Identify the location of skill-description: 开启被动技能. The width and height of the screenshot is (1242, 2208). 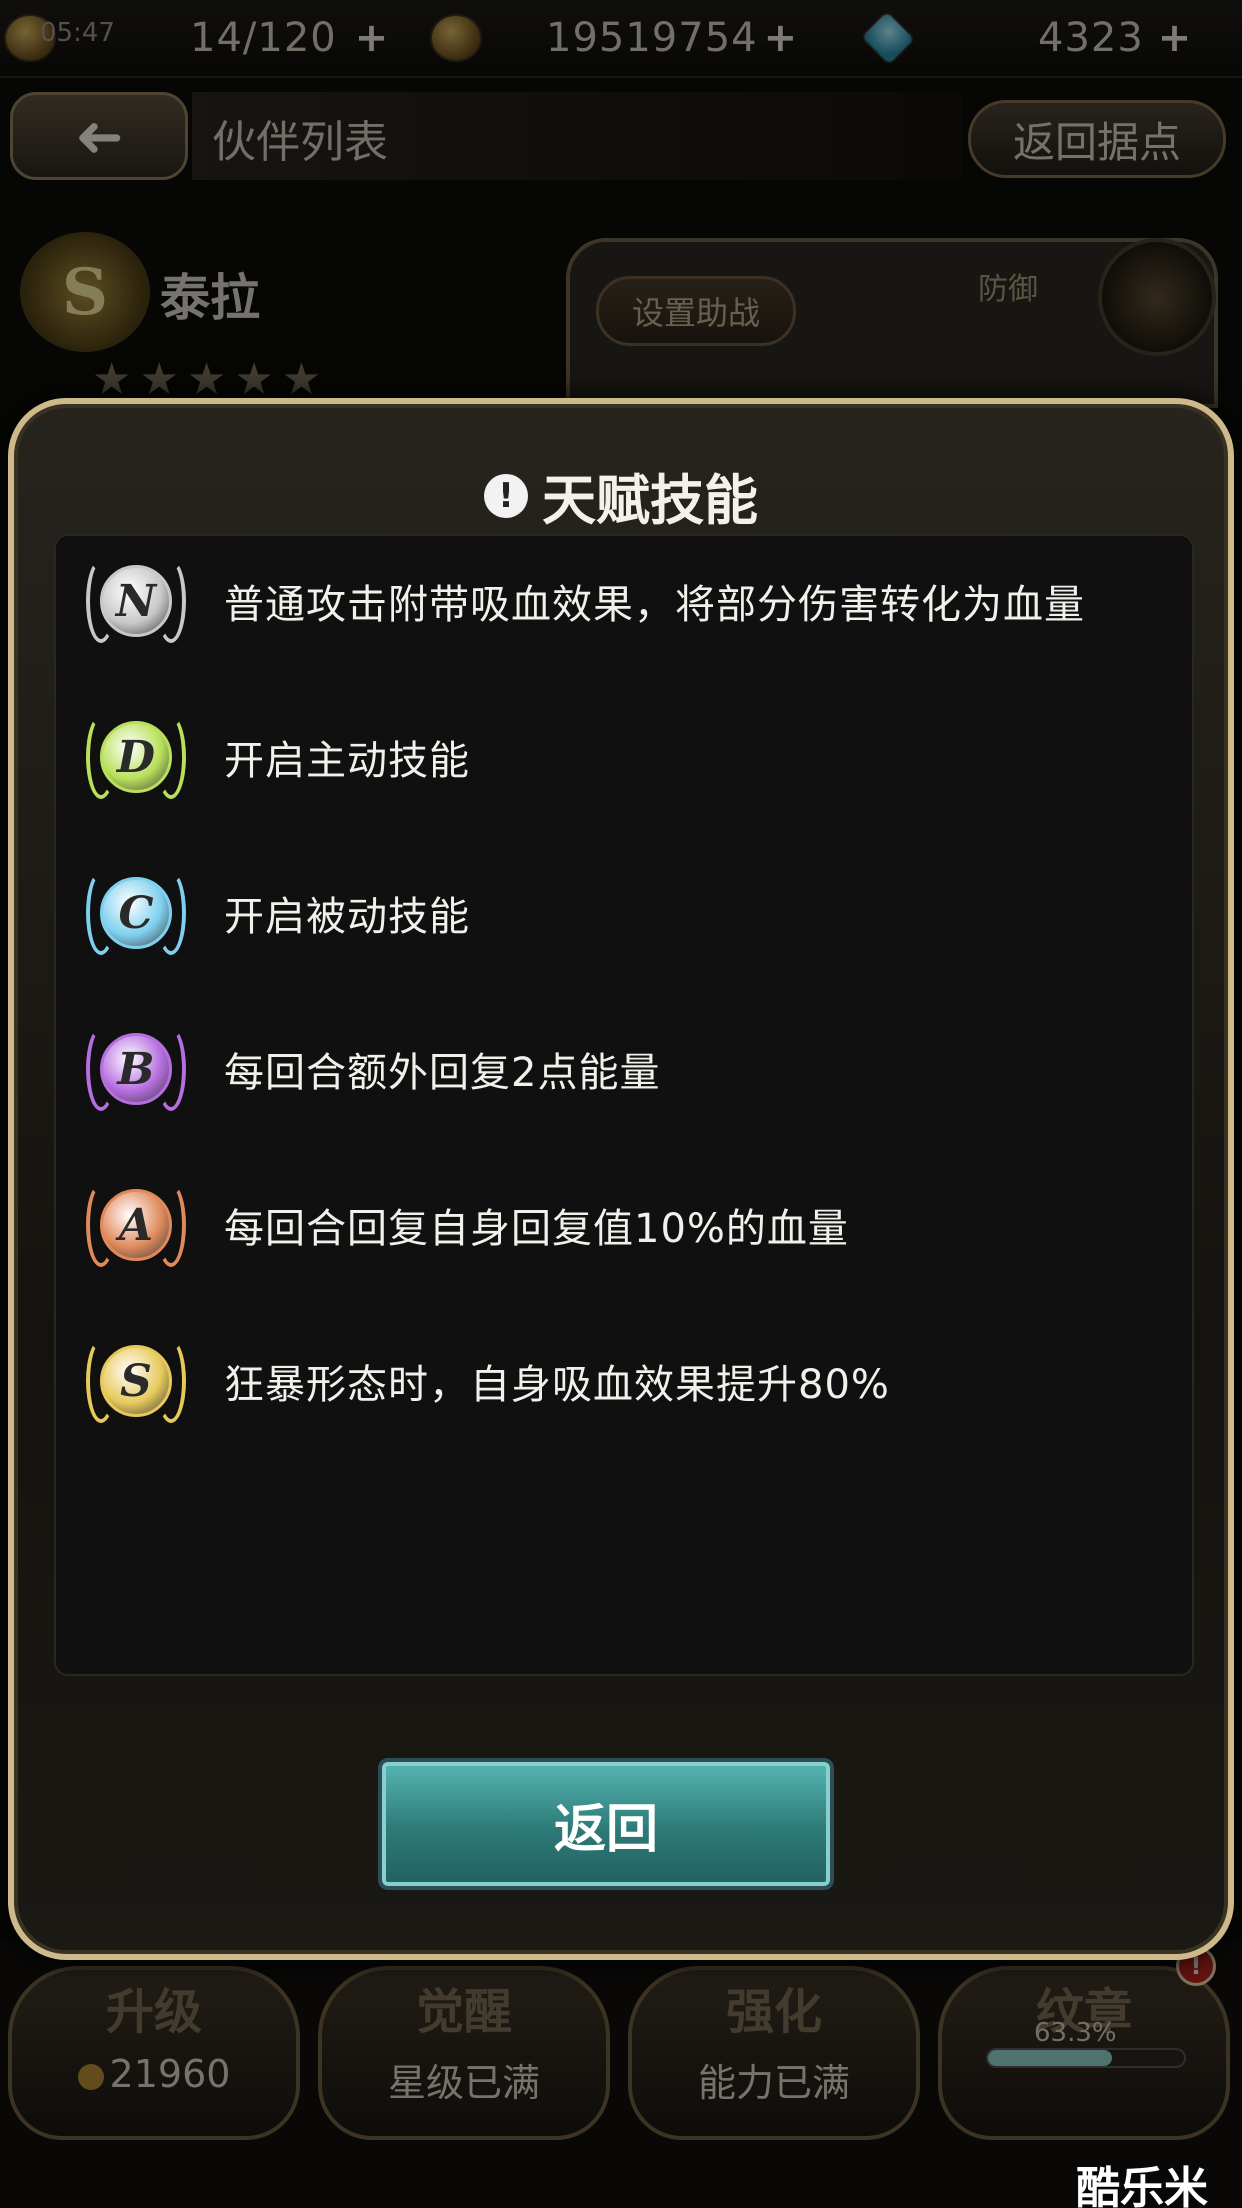
(347, 917).